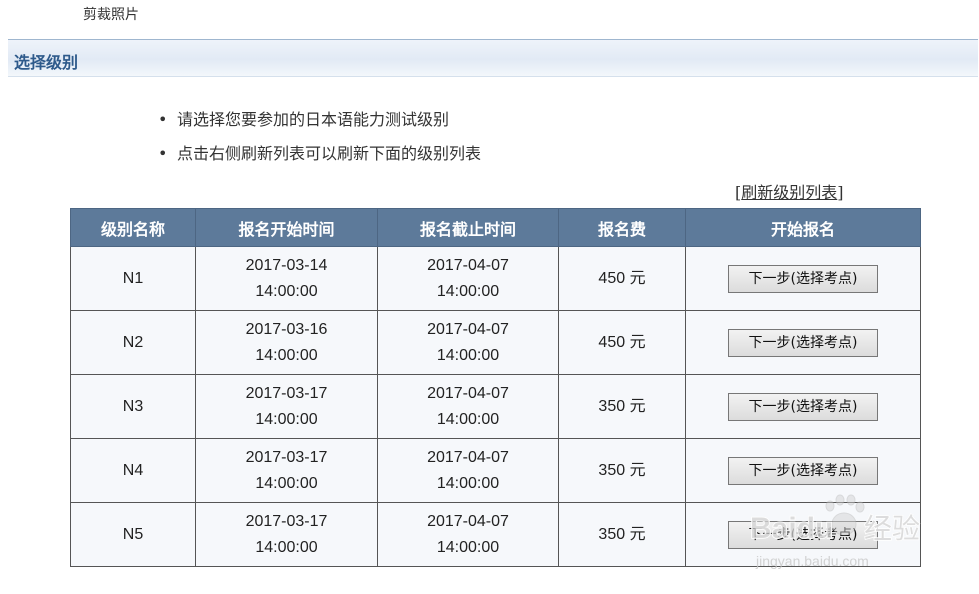 This screenshot has height=594, width=979. Describe the element at coordinates (840, 192) in the screenshot. I see `bracket-close: ]` at that location.